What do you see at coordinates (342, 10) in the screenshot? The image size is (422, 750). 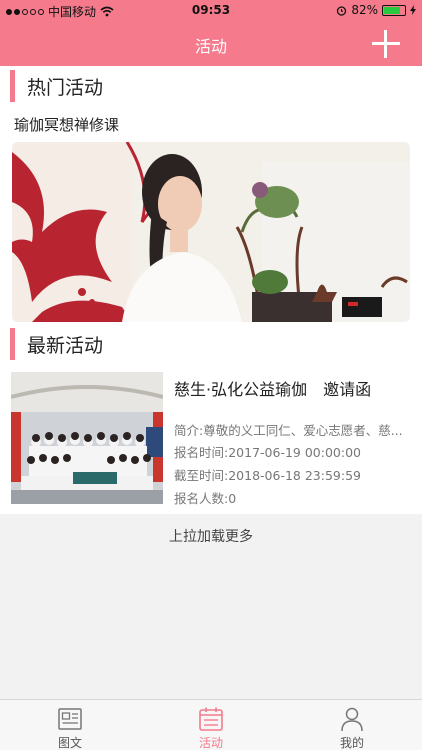 I see `alarm-icon` at bounding box center [342, 10].